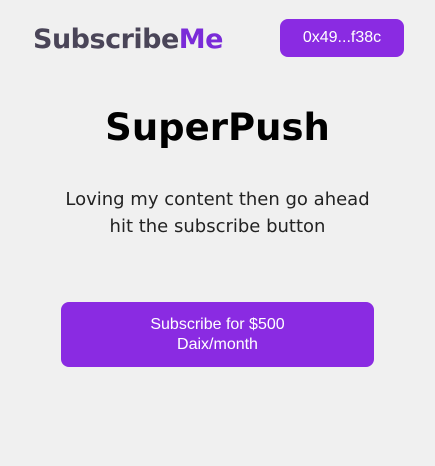 The width and height of the screenshot is (435, 466). I want to click on logo: SubscribeMe, so click(128, 40).